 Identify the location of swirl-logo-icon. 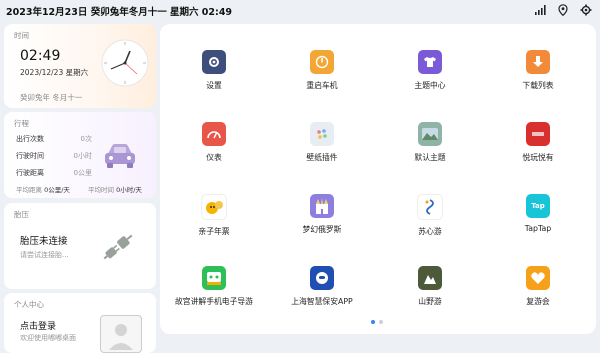
(430, 207).